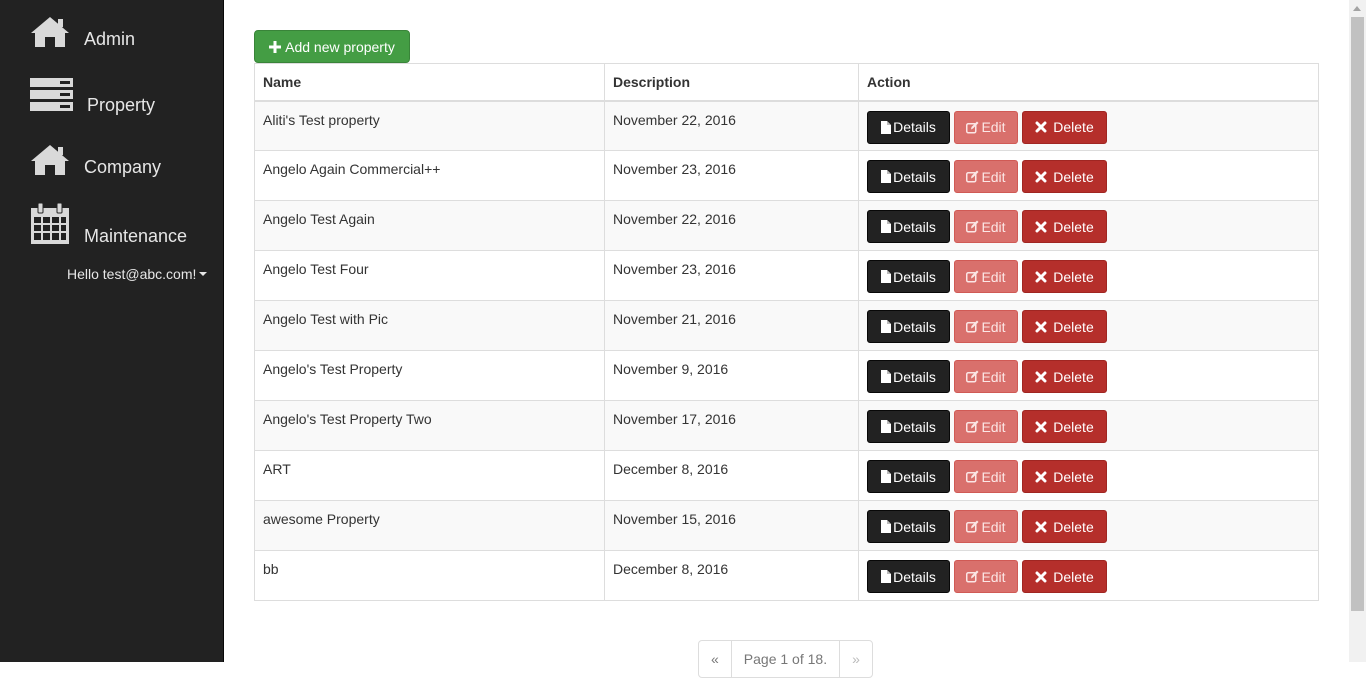  What do you see at coordinates (786, 575) in the screenshot?
I see `table-row: bb December 8, 2016 Details Edit Delete` at bounding box center [786, 575].